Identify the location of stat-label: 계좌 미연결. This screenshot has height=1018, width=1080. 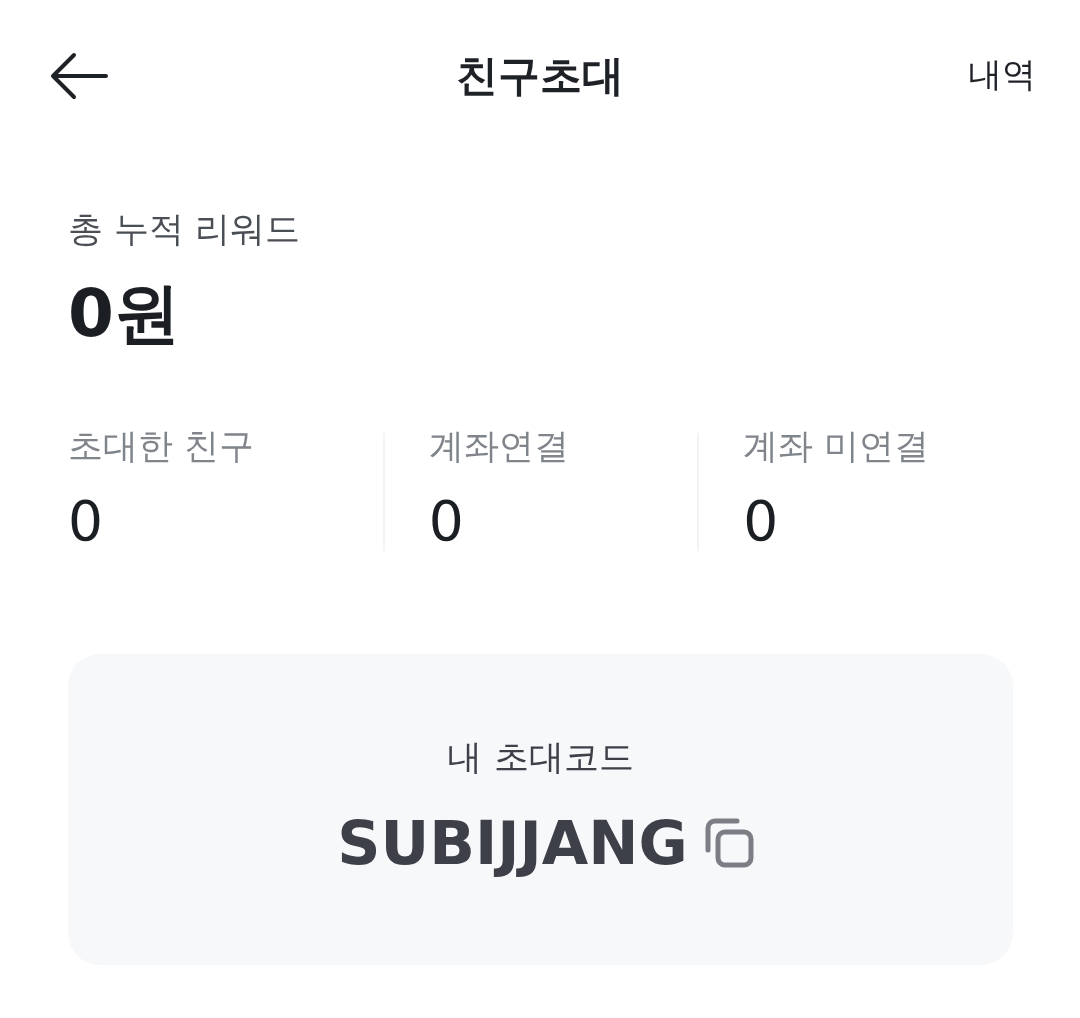
(836, 446).